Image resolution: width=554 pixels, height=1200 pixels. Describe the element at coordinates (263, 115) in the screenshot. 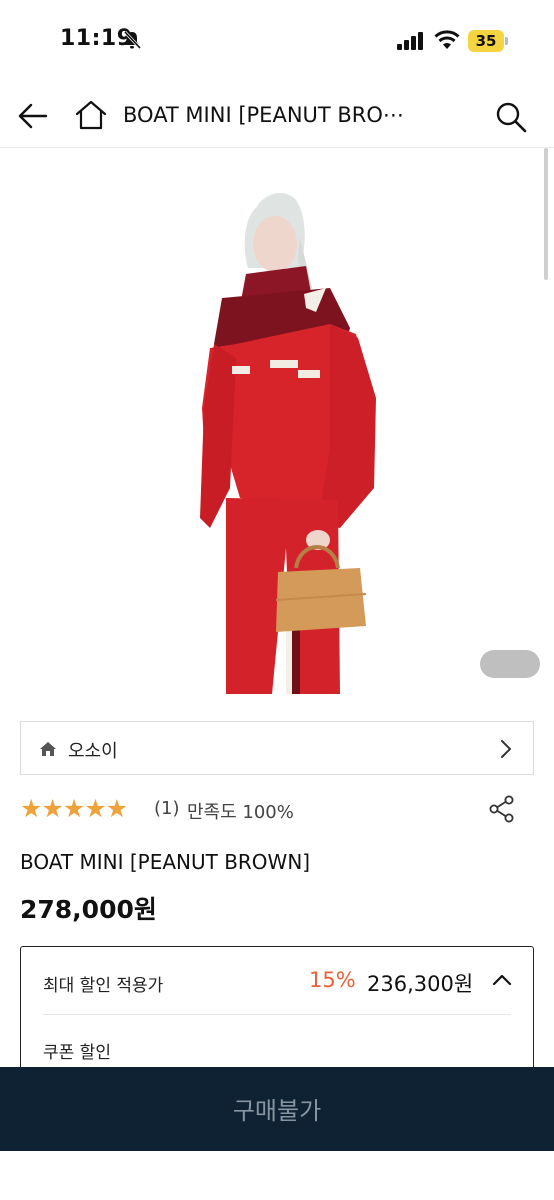

I see `page-title: BOAT MINI [PEANUT BRO⋯` at that location.